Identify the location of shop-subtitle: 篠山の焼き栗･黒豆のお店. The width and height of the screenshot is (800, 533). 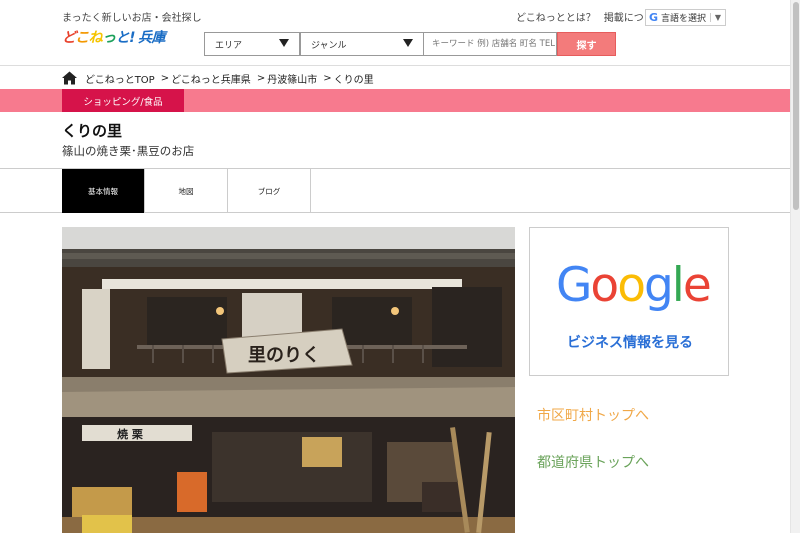
(128, 151).